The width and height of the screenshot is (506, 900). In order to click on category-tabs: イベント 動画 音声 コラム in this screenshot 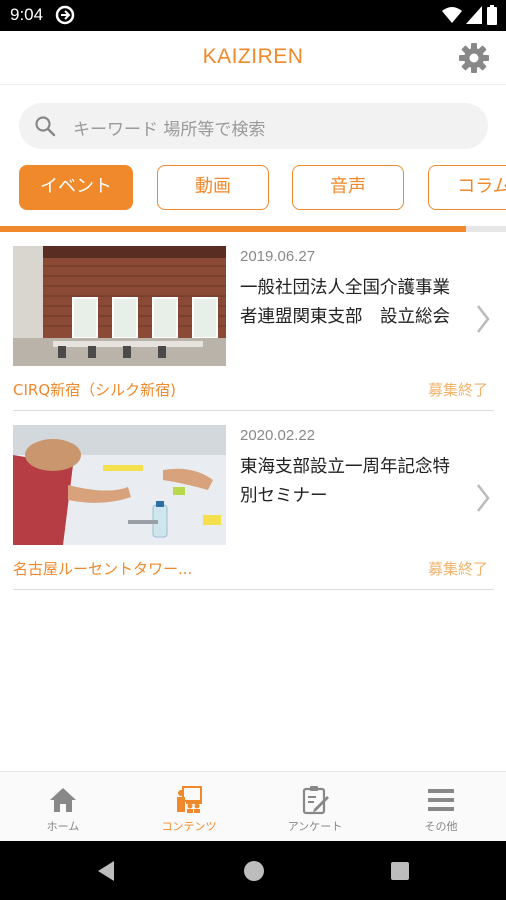, I will do `click(253, 188)`.